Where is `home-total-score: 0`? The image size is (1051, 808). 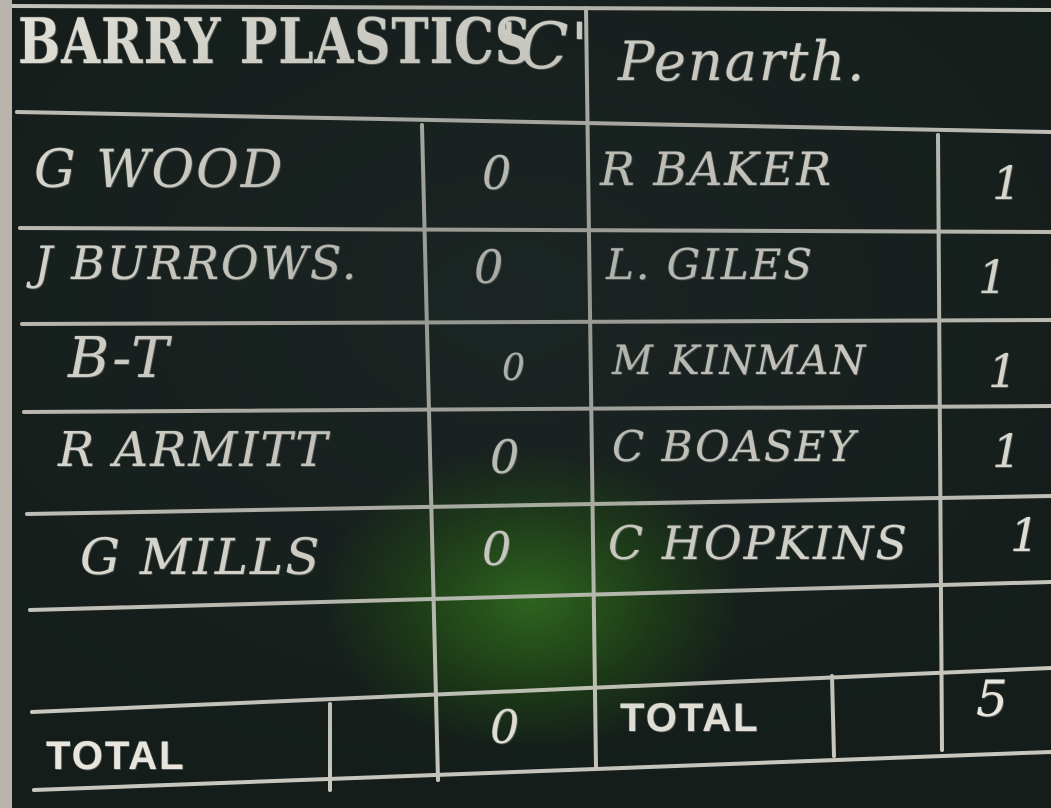
home-total-score: 0 is located at coordinates (506, 727).